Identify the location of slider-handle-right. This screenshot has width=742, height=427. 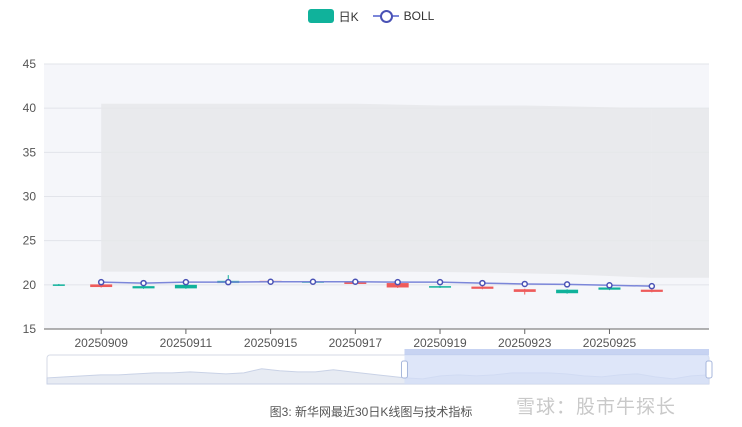
(709, 369).